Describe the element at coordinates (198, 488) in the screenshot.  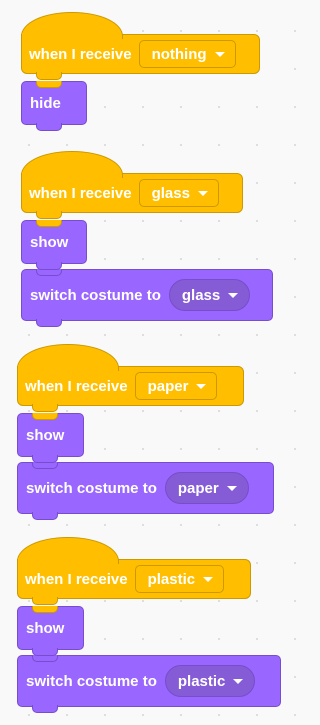
I see `costume-name: paper` at that location.